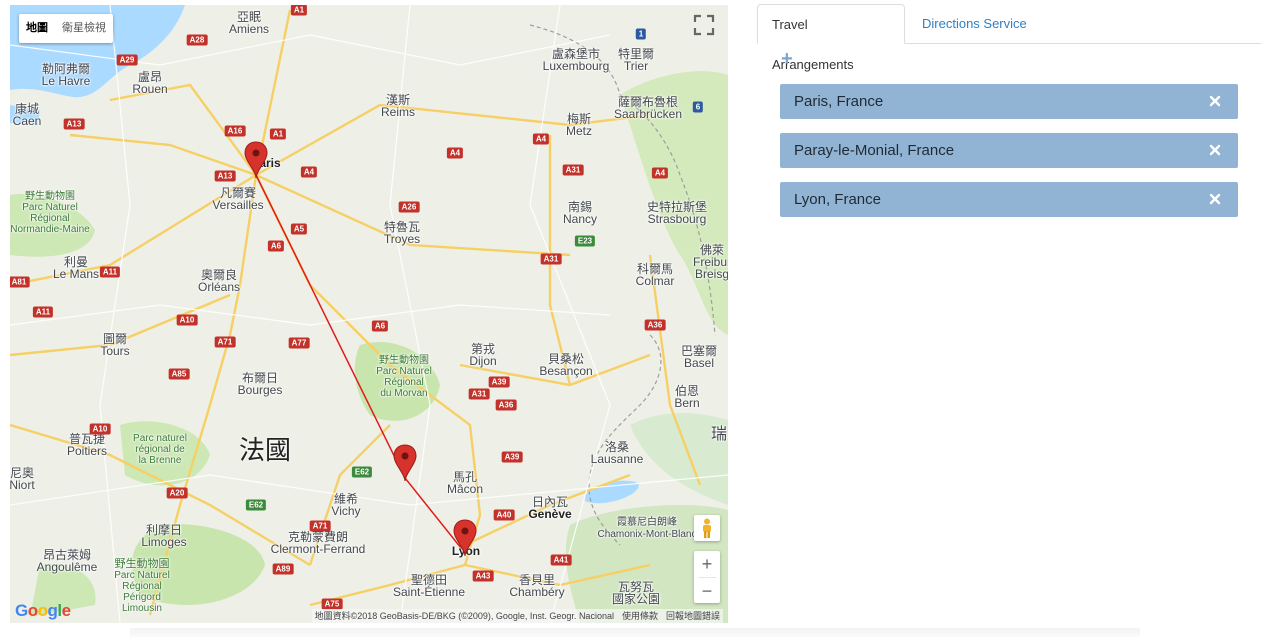  Describe the element at coordinates (874, 150) in the screenshot. I see `stop-name: Paray-le-Monial, France` at that location.